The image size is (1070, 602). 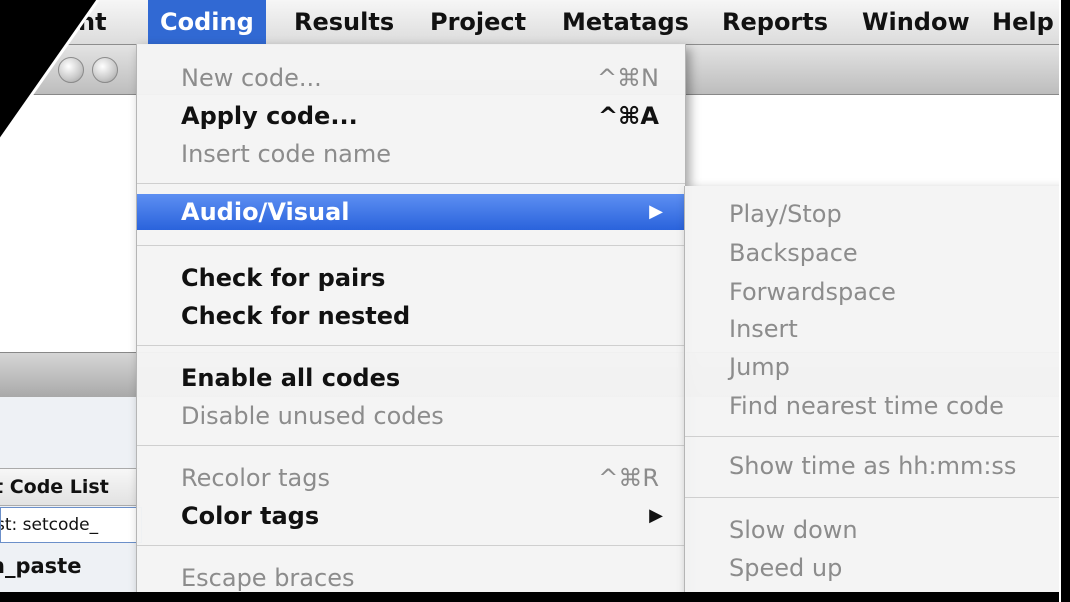 What do you see at coordinates (296, 316) in the screenshot?
I see `menu-item-label: Check for nested` at bounding box center [296, 316].